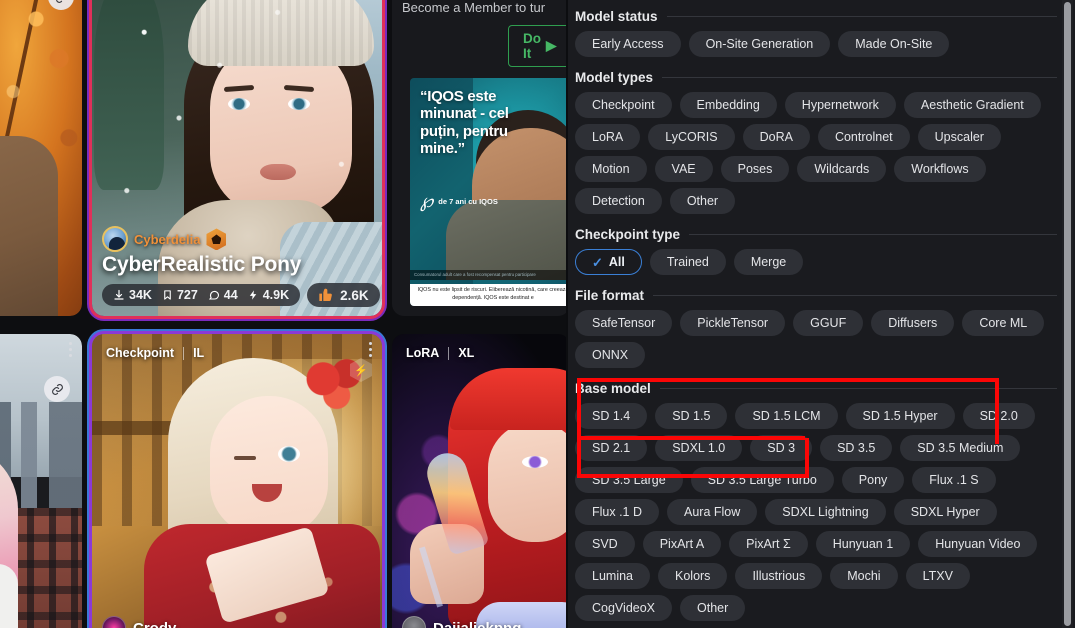 The width and height of the screenshot is (1075, 628). I want to click on filter-pill-label: Hypernetwork, so click(840, 105).